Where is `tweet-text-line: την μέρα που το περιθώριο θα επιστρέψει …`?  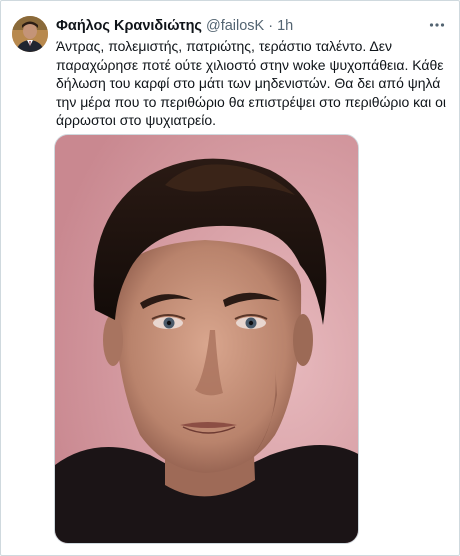 tweet-text-line: την μέρα που το περιθώριο θα επιστρέψει … is located at coordinates (251, 101).